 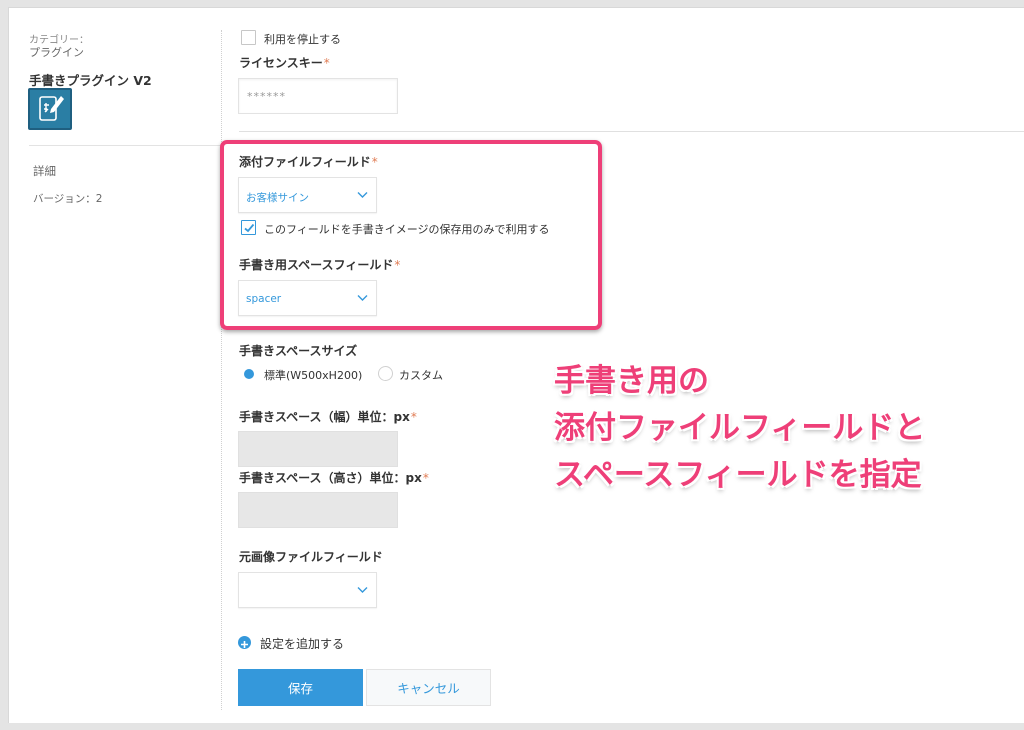 I want to click on section-divider, so click(x=631, y=131).